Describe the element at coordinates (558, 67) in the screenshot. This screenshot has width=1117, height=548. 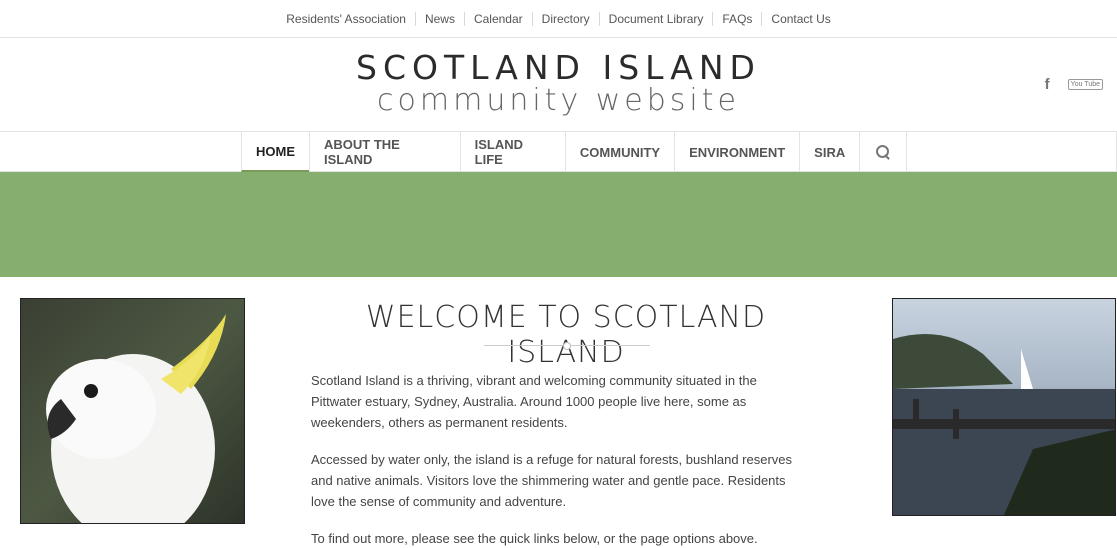
I see `site-logo-title: SCOTLAND ISLAND` at that location.